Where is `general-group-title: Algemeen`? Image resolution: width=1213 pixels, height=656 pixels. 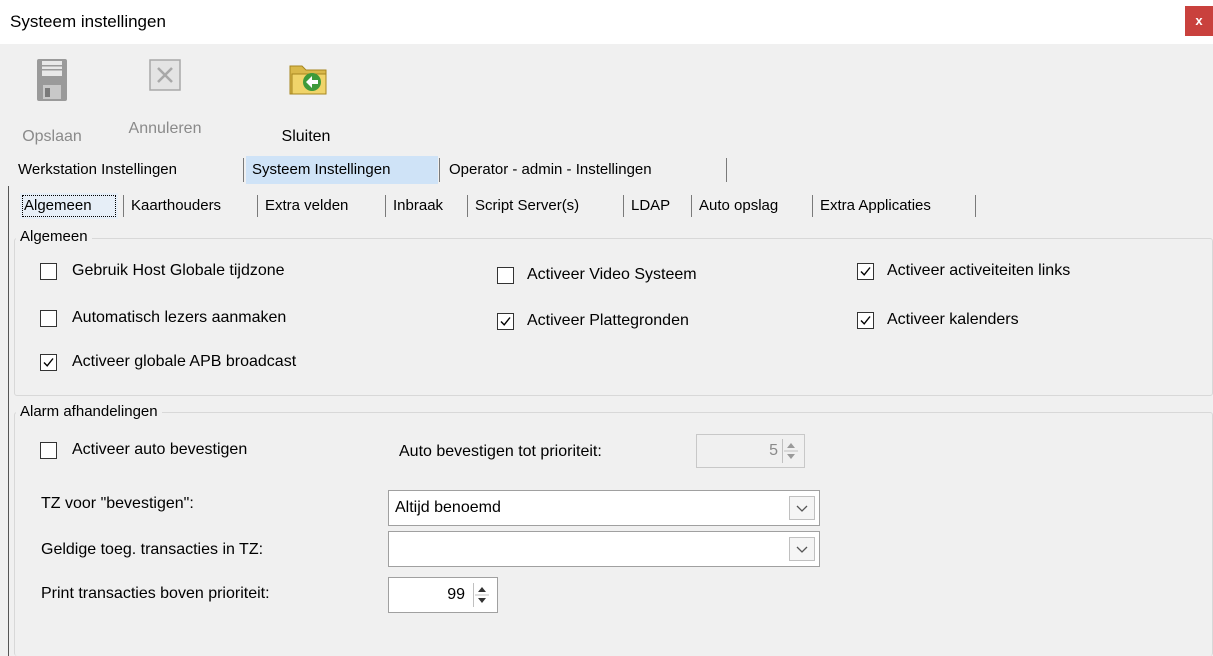 general-group-title: Algemeen is located at coordinates (54, 236).